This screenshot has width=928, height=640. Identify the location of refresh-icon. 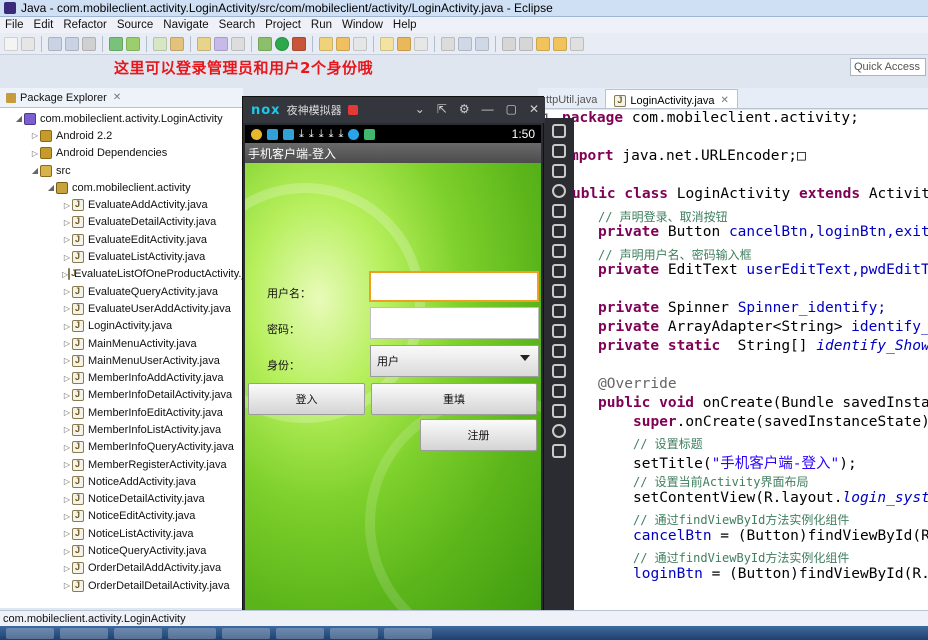
(238, 43).